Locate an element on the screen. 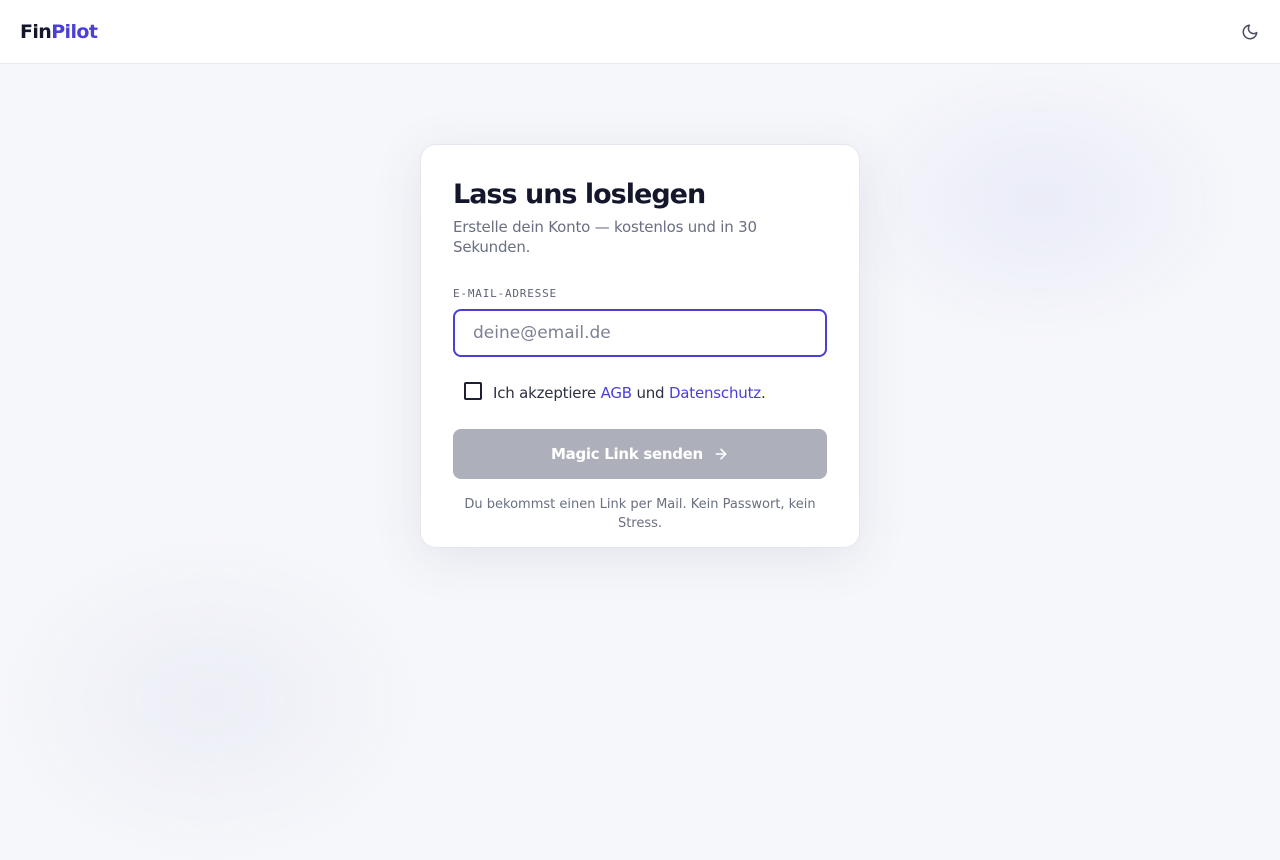 The width and height of the screenshot is (1280, 860). consent-prefix: Ich akzeptiere is located at coordinates (547, 393).